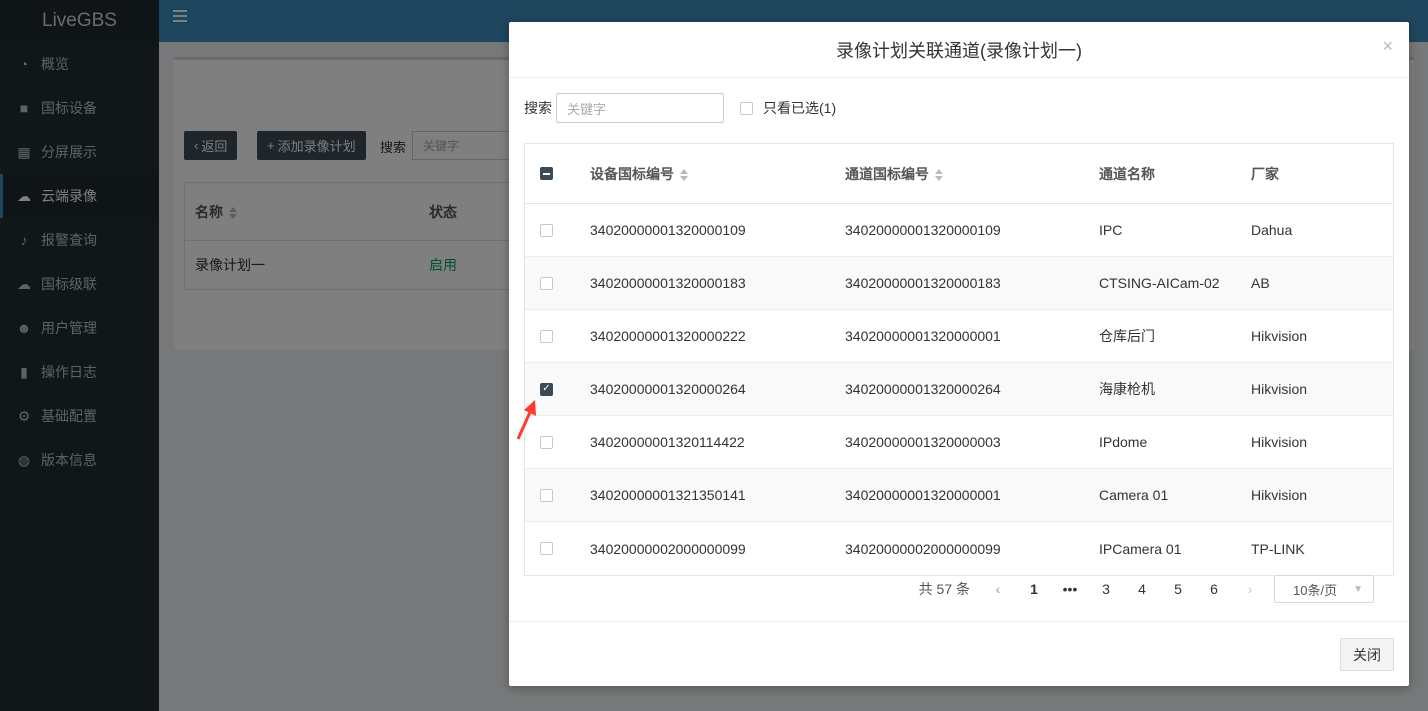  Describe the element at coordinates (923, 442) in the screenshot. I see `channel-id-cell: 34020000001320000003` at that location.